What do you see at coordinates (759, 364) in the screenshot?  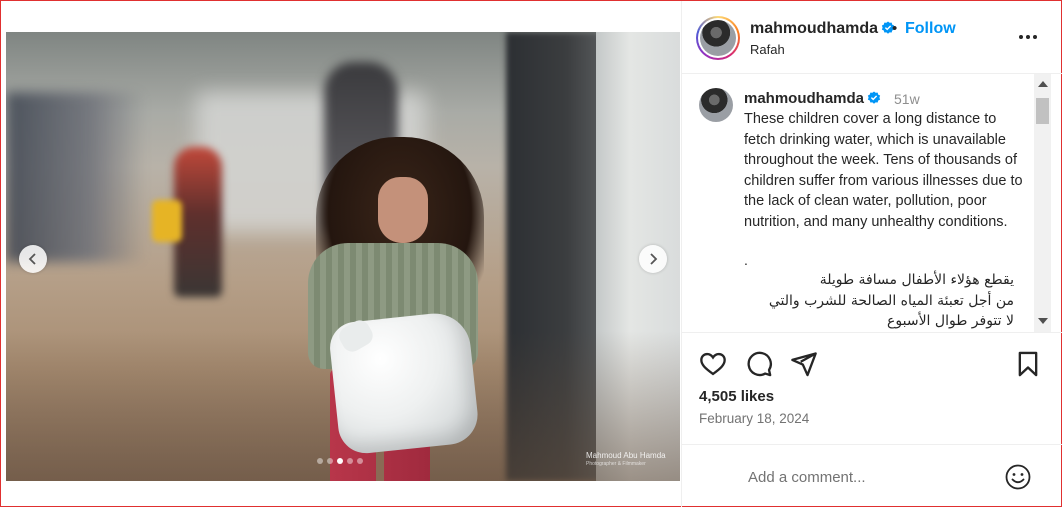 I see `comment-icon` at bounding box center [759, 364].